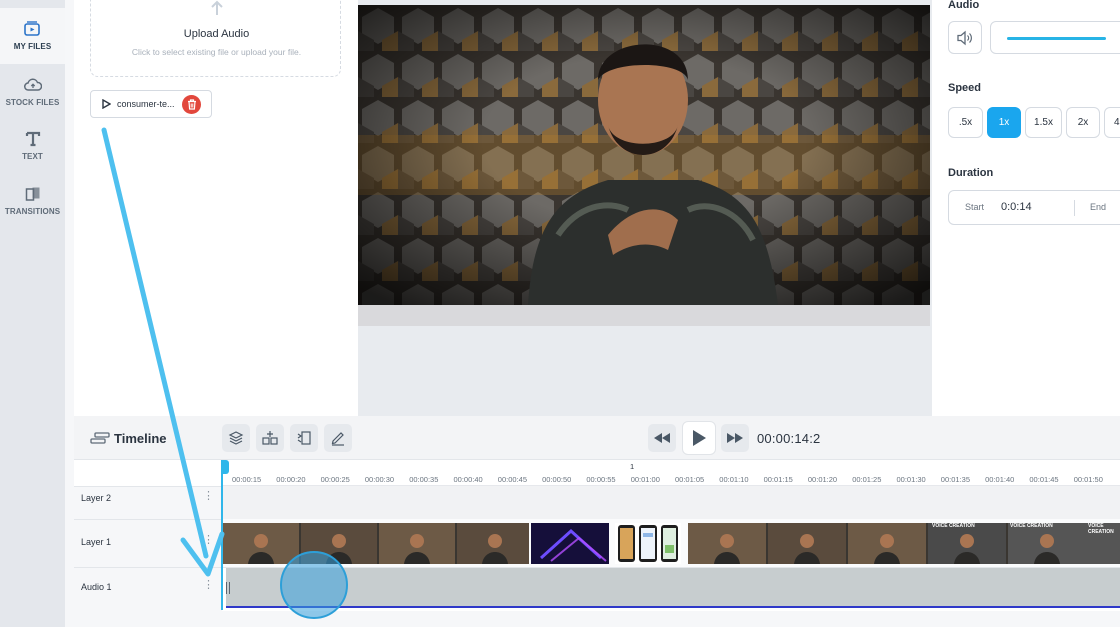 This screenshot has width=1120, height=627. What do you see at coordinates (96, 498) in the screenshot?
I see `layer-2-label: Layer 2` at bounding box center [96, 498].